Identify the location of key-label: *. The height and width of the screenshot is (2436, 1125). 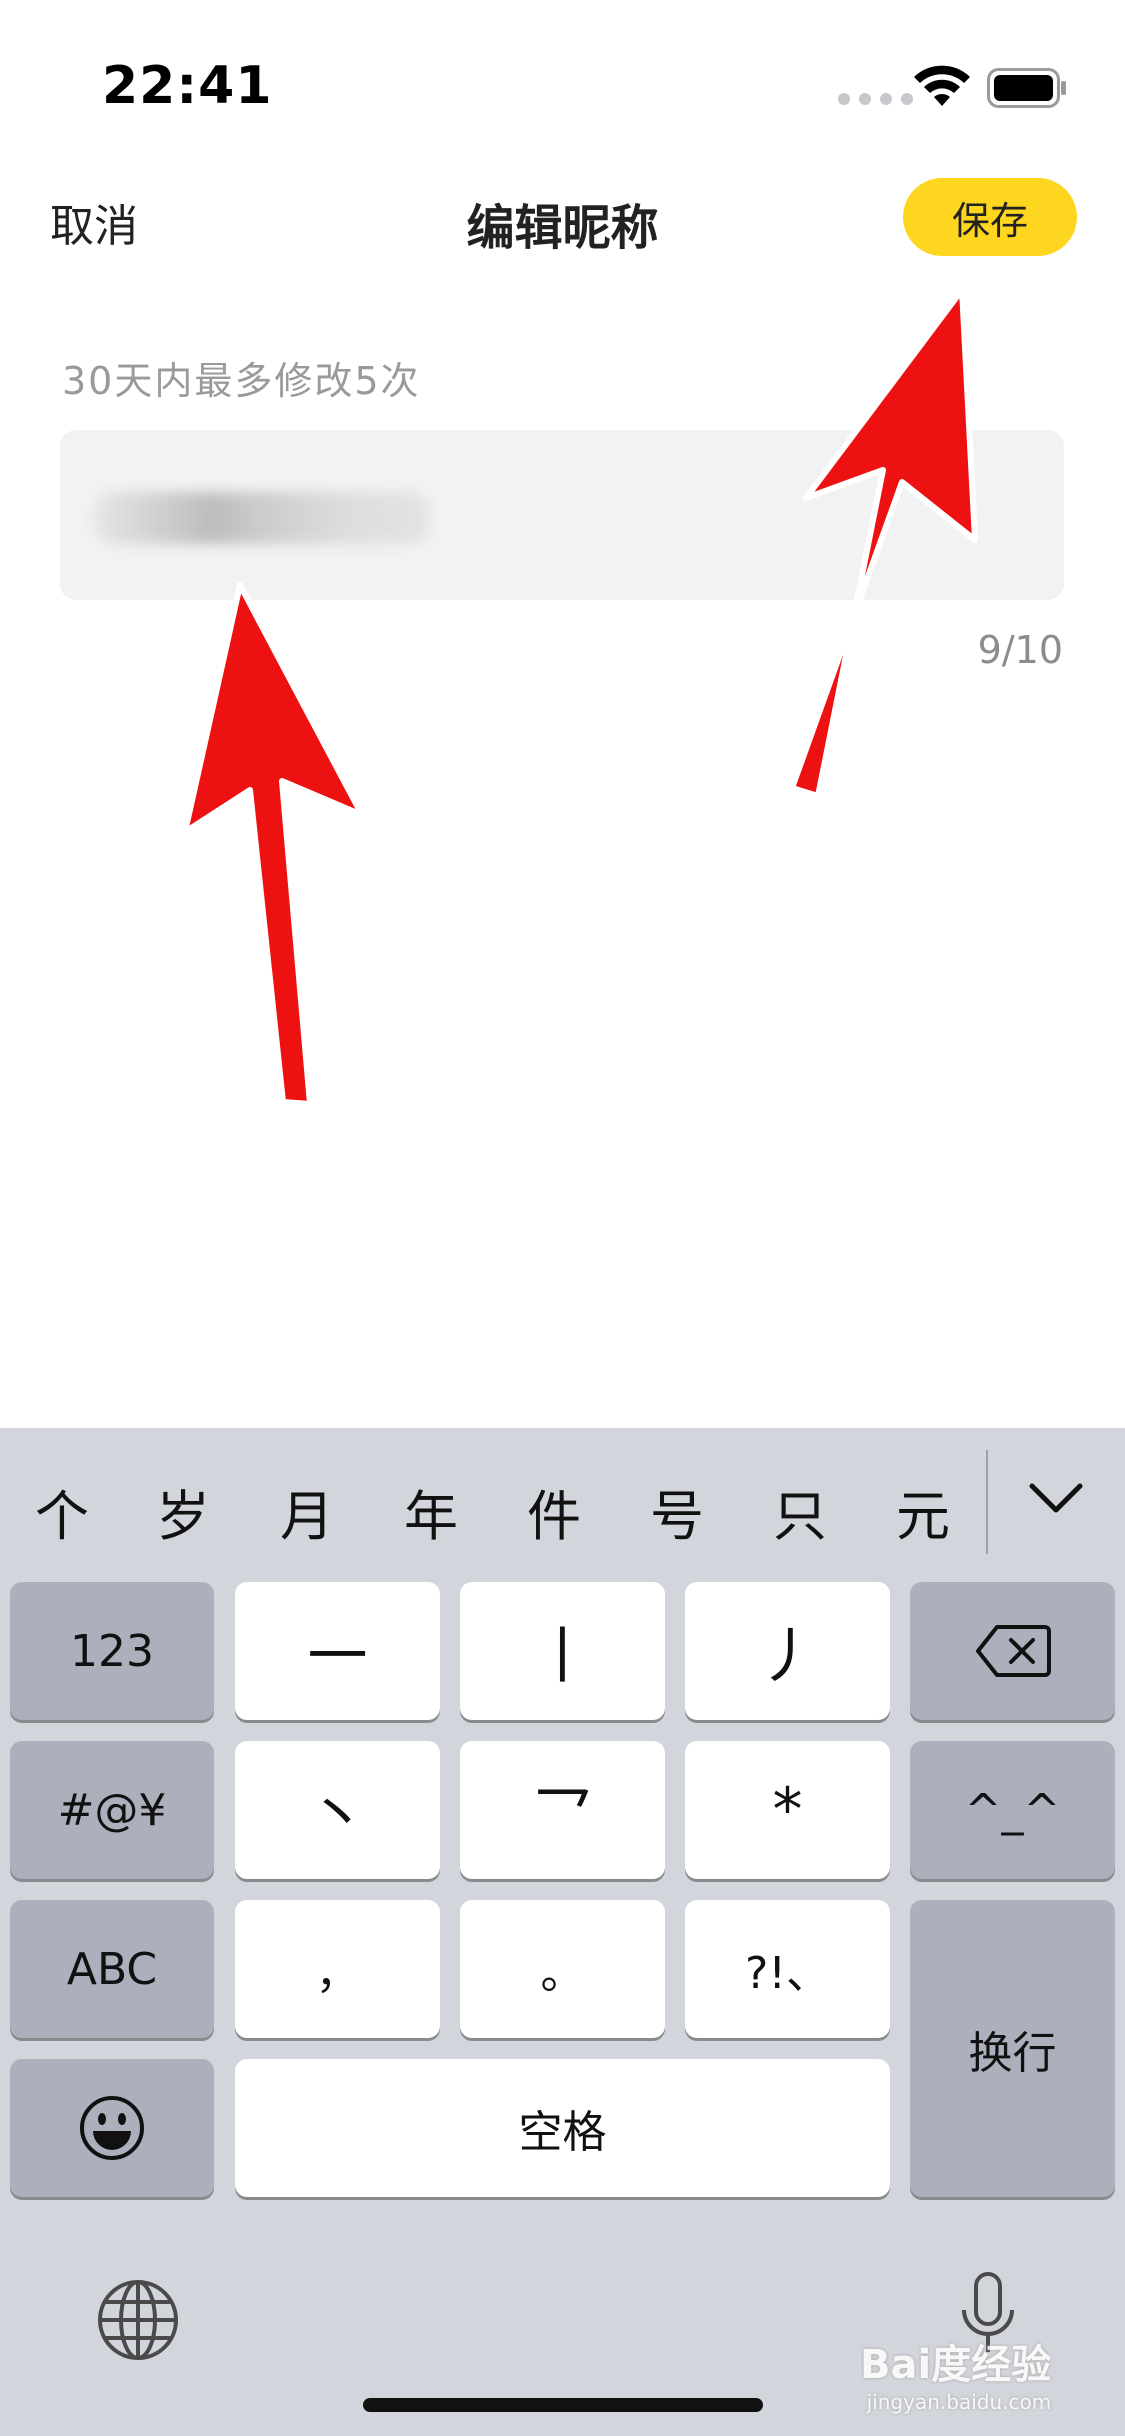
(787, 1810).